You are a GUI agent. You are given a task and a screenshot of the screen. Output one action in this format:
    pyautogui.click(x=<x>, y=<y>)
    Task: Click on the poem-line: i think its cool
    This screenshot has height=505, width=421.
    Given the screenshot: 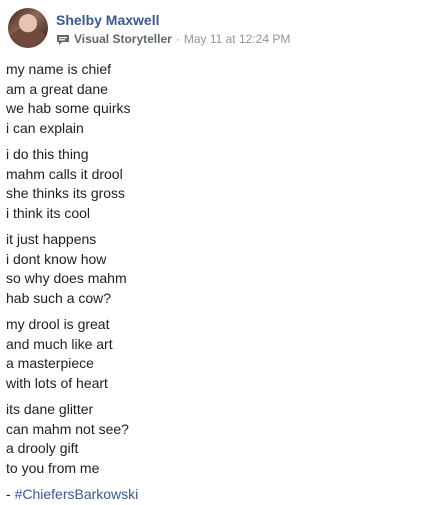 What is the action you would take?
    pyautogui.click(x=48, y=212)
    